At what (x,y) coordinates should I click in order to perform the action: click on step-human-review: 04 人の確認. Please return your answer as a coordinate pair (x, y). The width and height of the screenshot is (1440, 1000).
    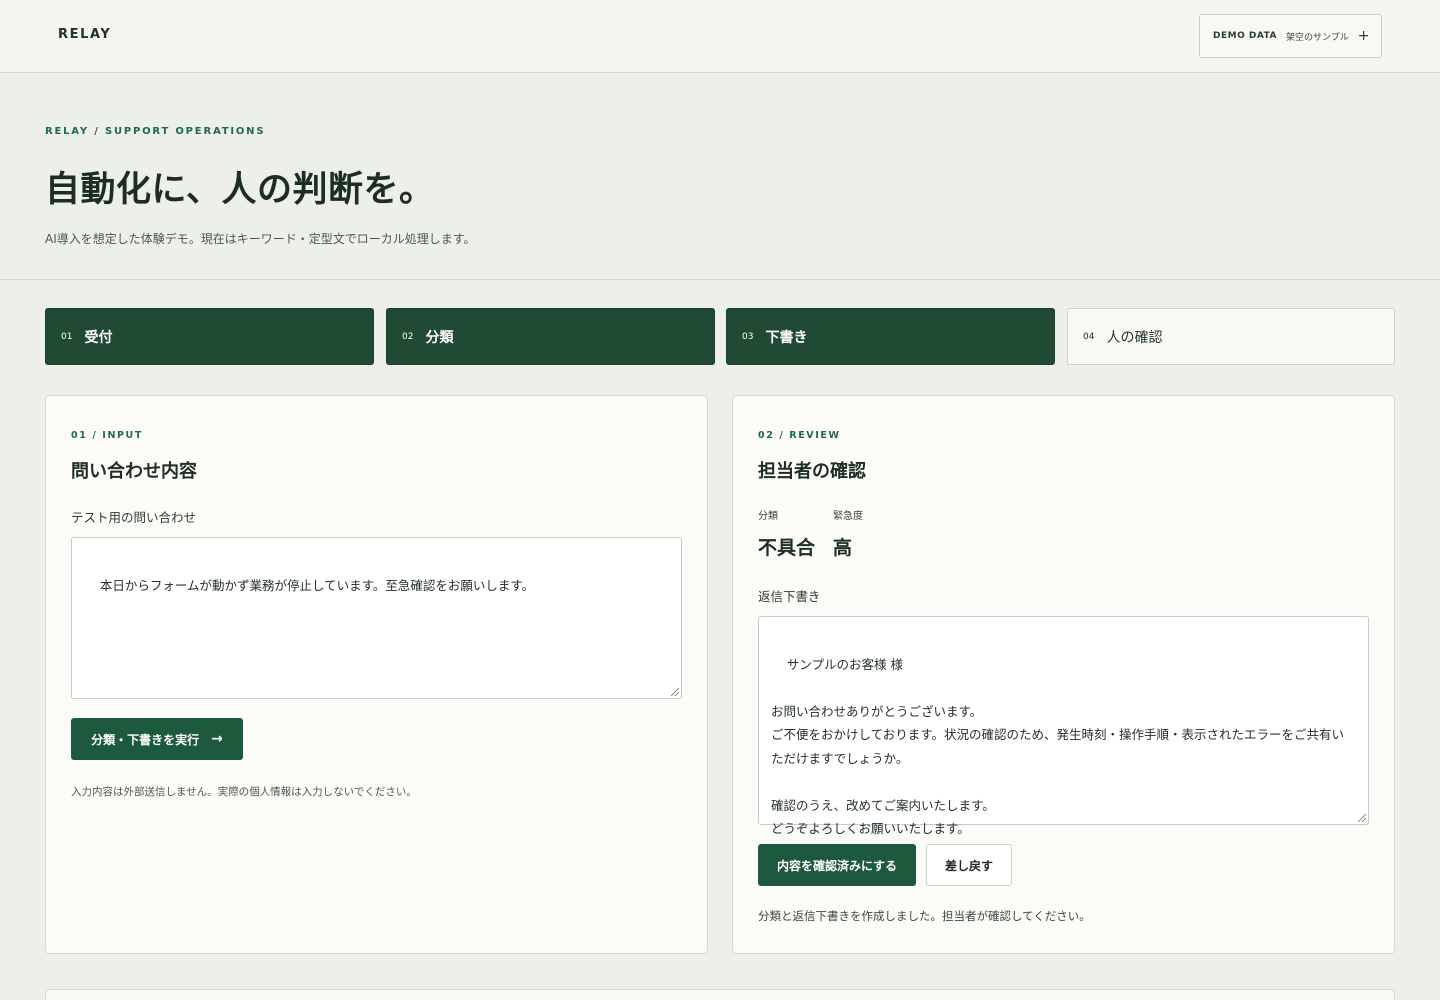
    Looking at the image, I should click on (1231, 336).